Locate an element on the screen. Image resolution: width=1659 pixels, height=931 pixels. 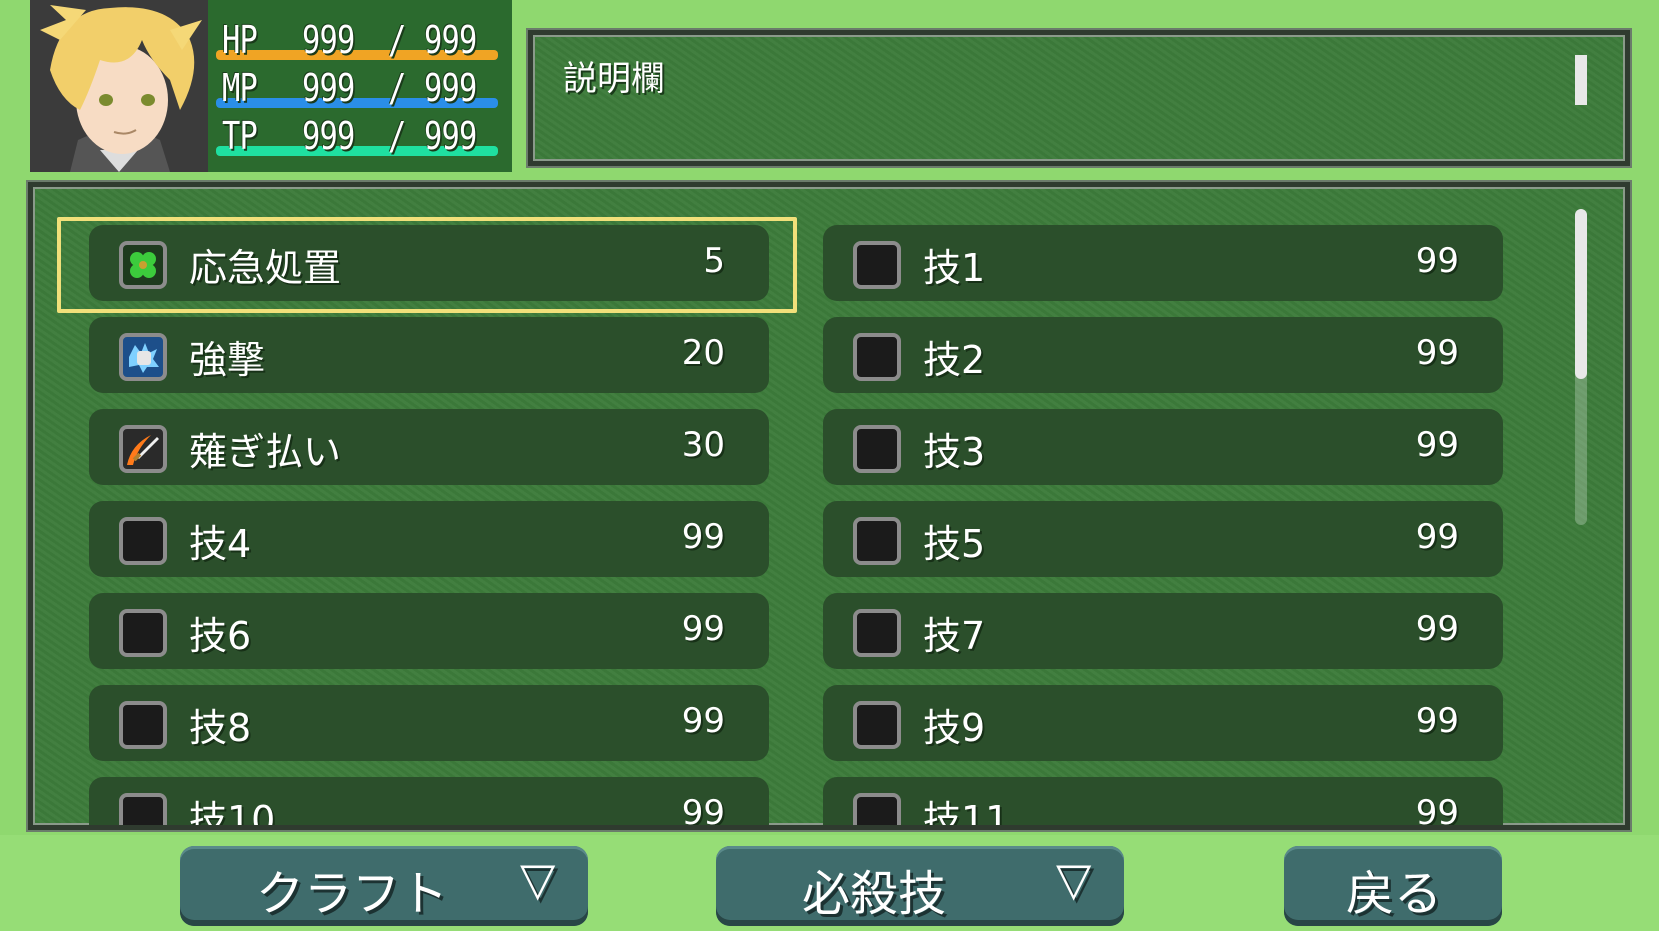
skill-item: 技9 99 is located at coordinates (1163, 723).